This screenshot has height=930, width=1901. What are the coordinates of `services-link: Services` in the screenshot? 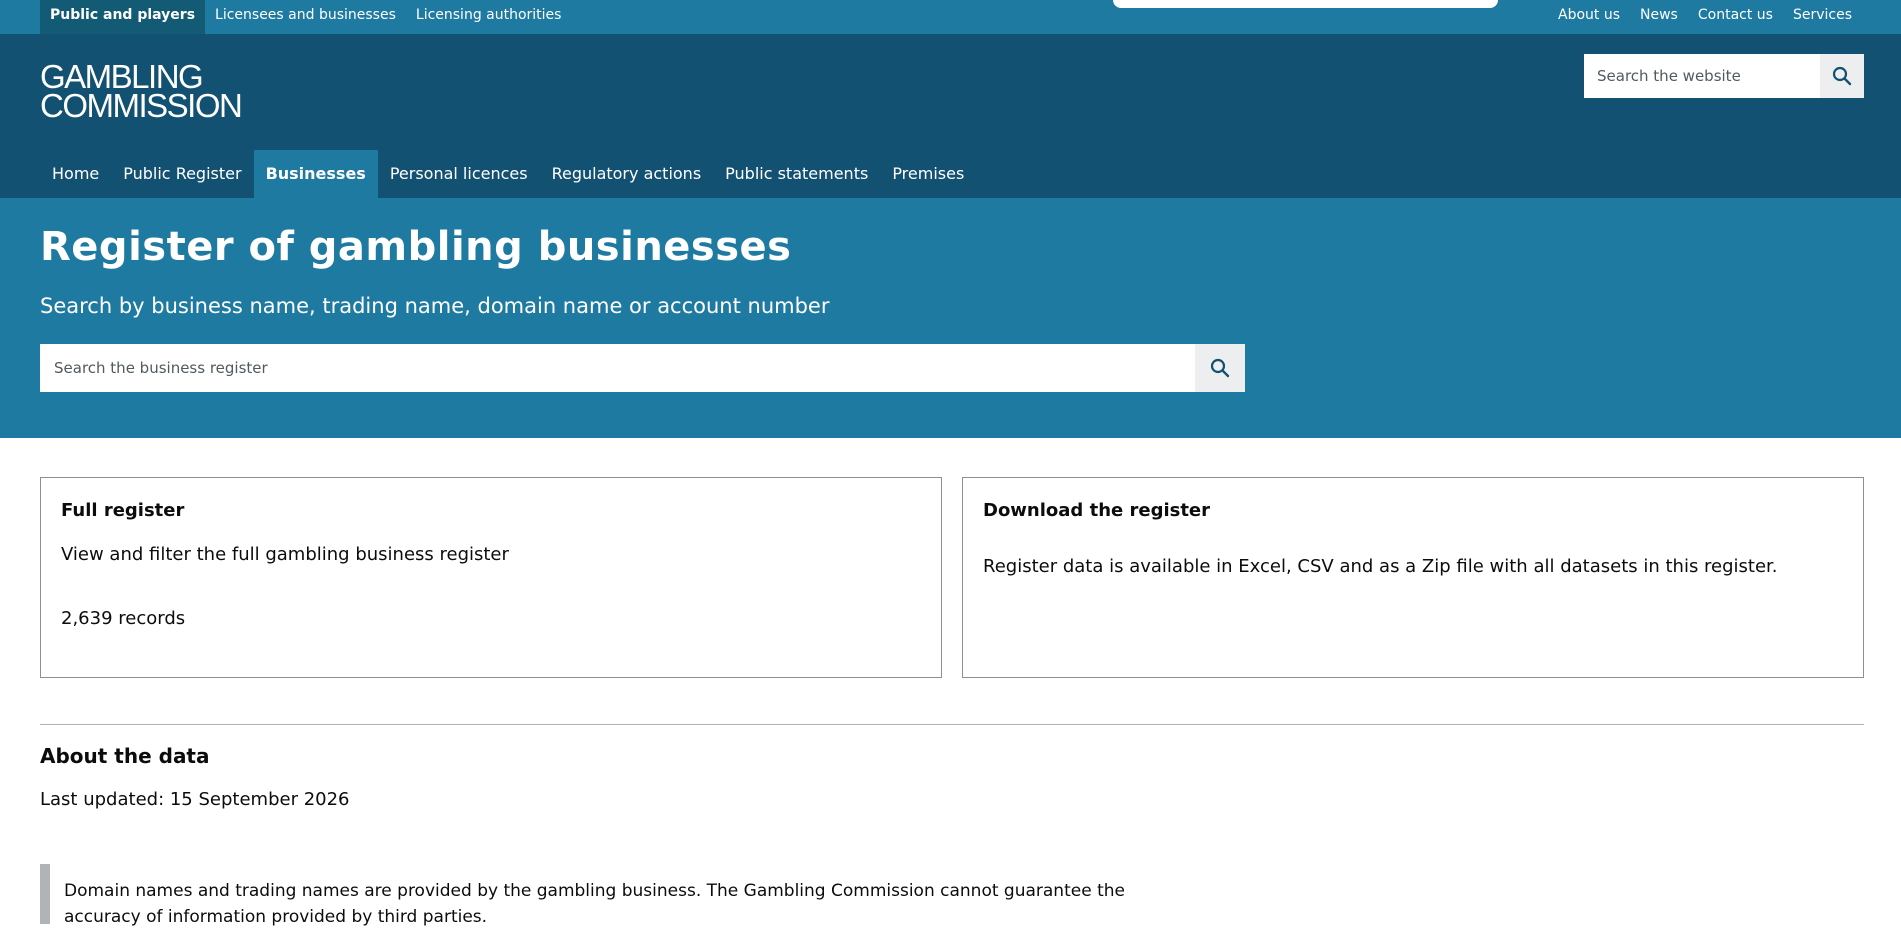 It's located at (1822, 17).